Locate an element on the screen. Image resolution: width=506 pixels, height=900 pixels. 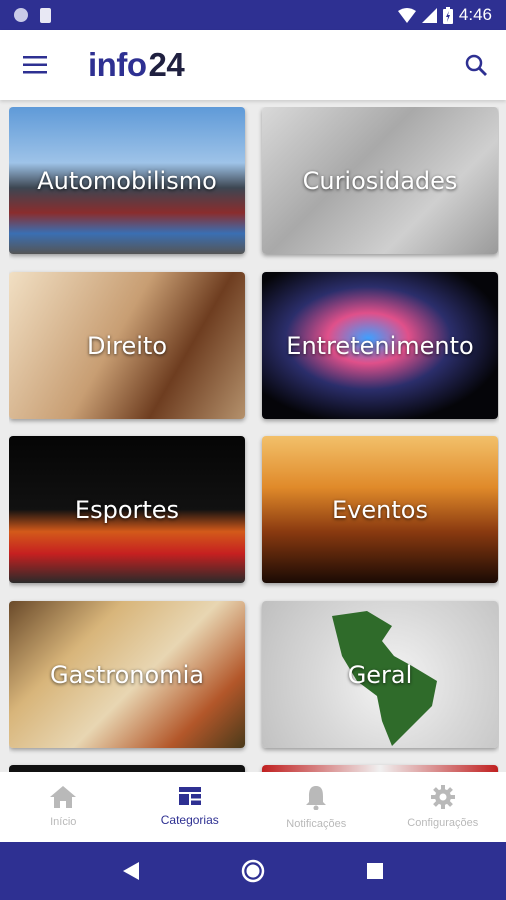
battery-icon is located at coordinates (447, 15).